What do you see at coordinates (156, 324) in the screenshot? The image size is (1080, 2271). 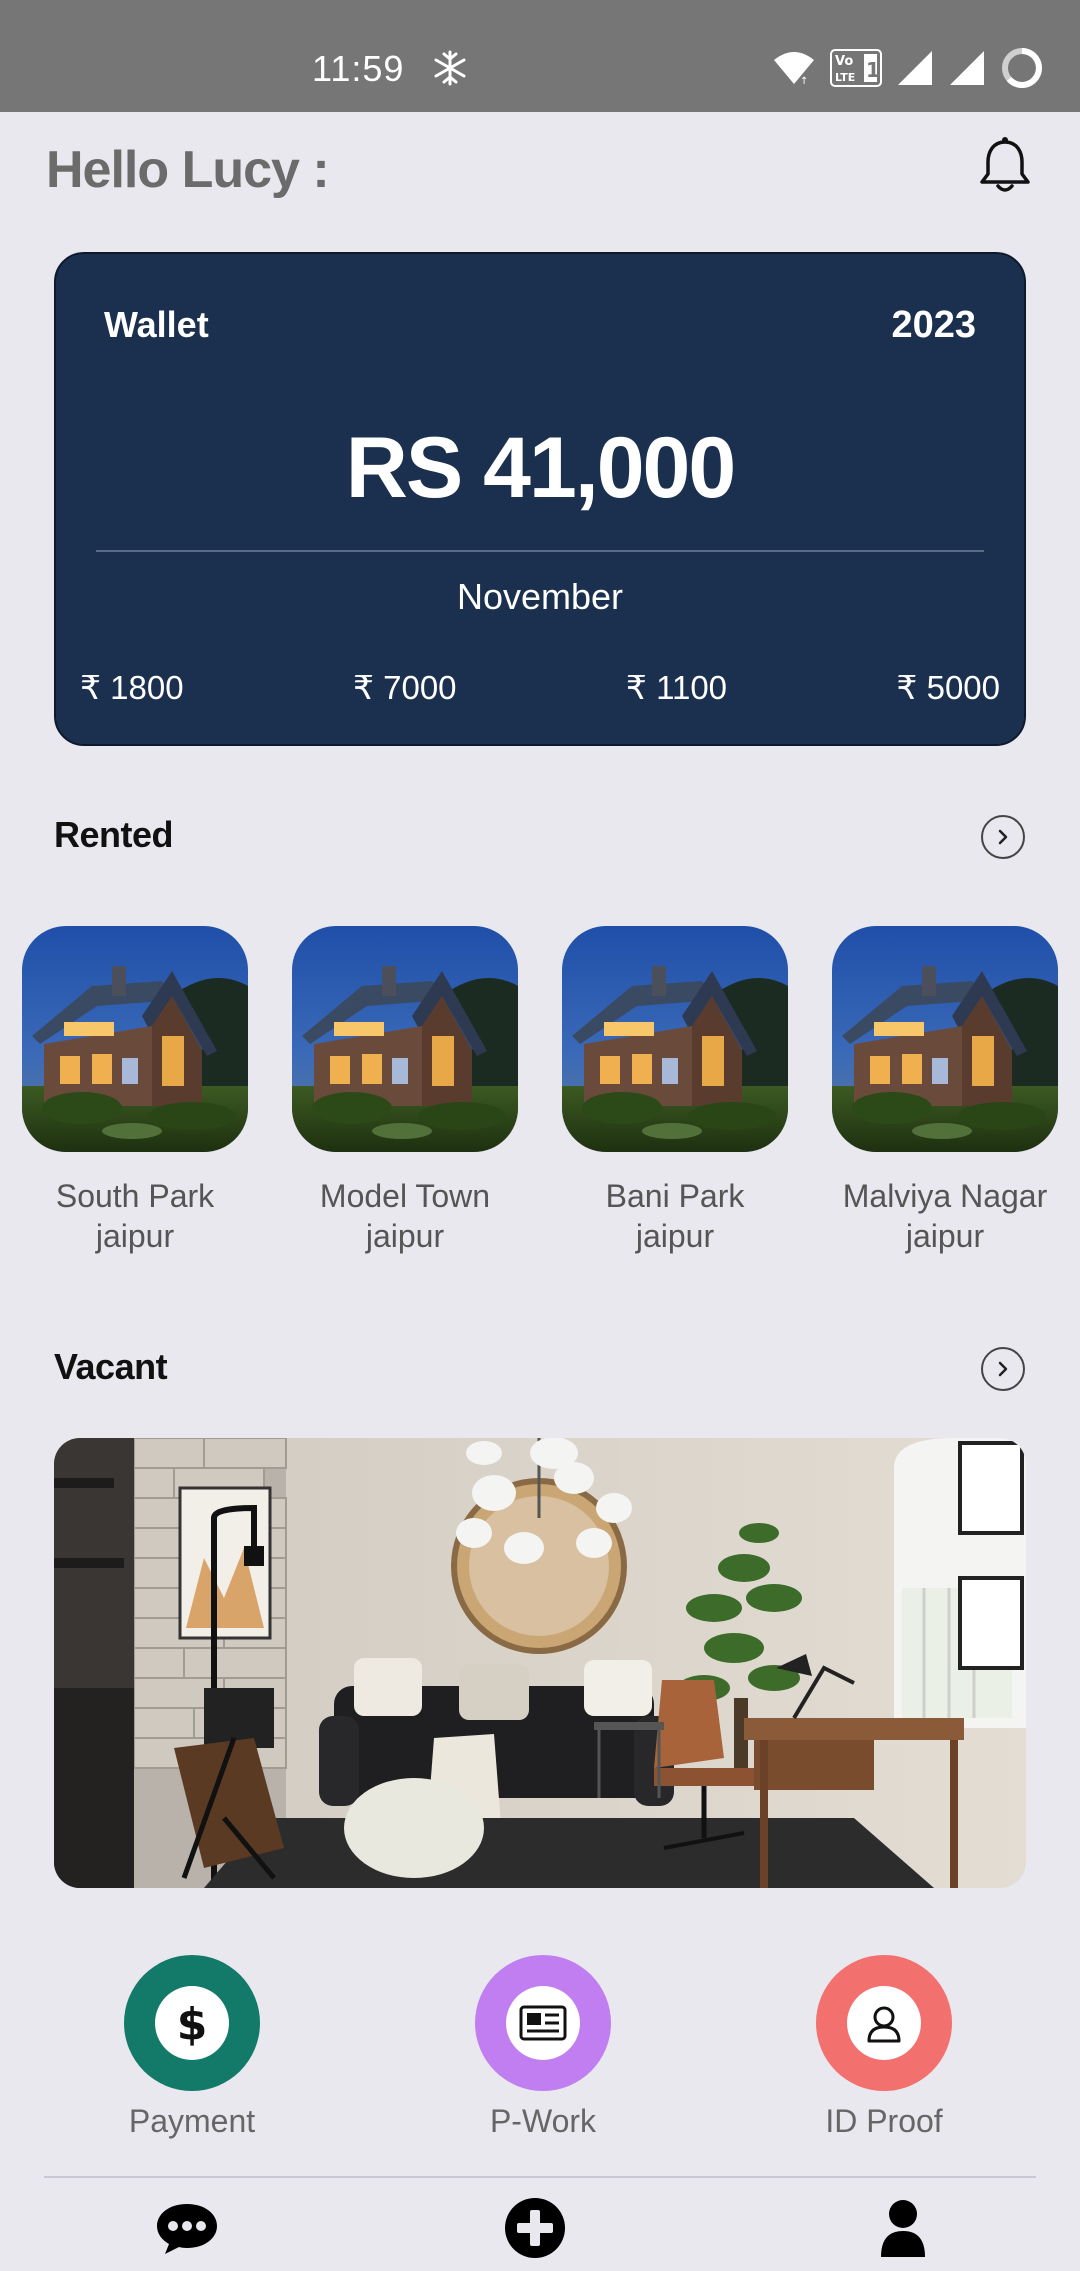 I see `wallet-label: Wallet` at bounding box center [156, 324].